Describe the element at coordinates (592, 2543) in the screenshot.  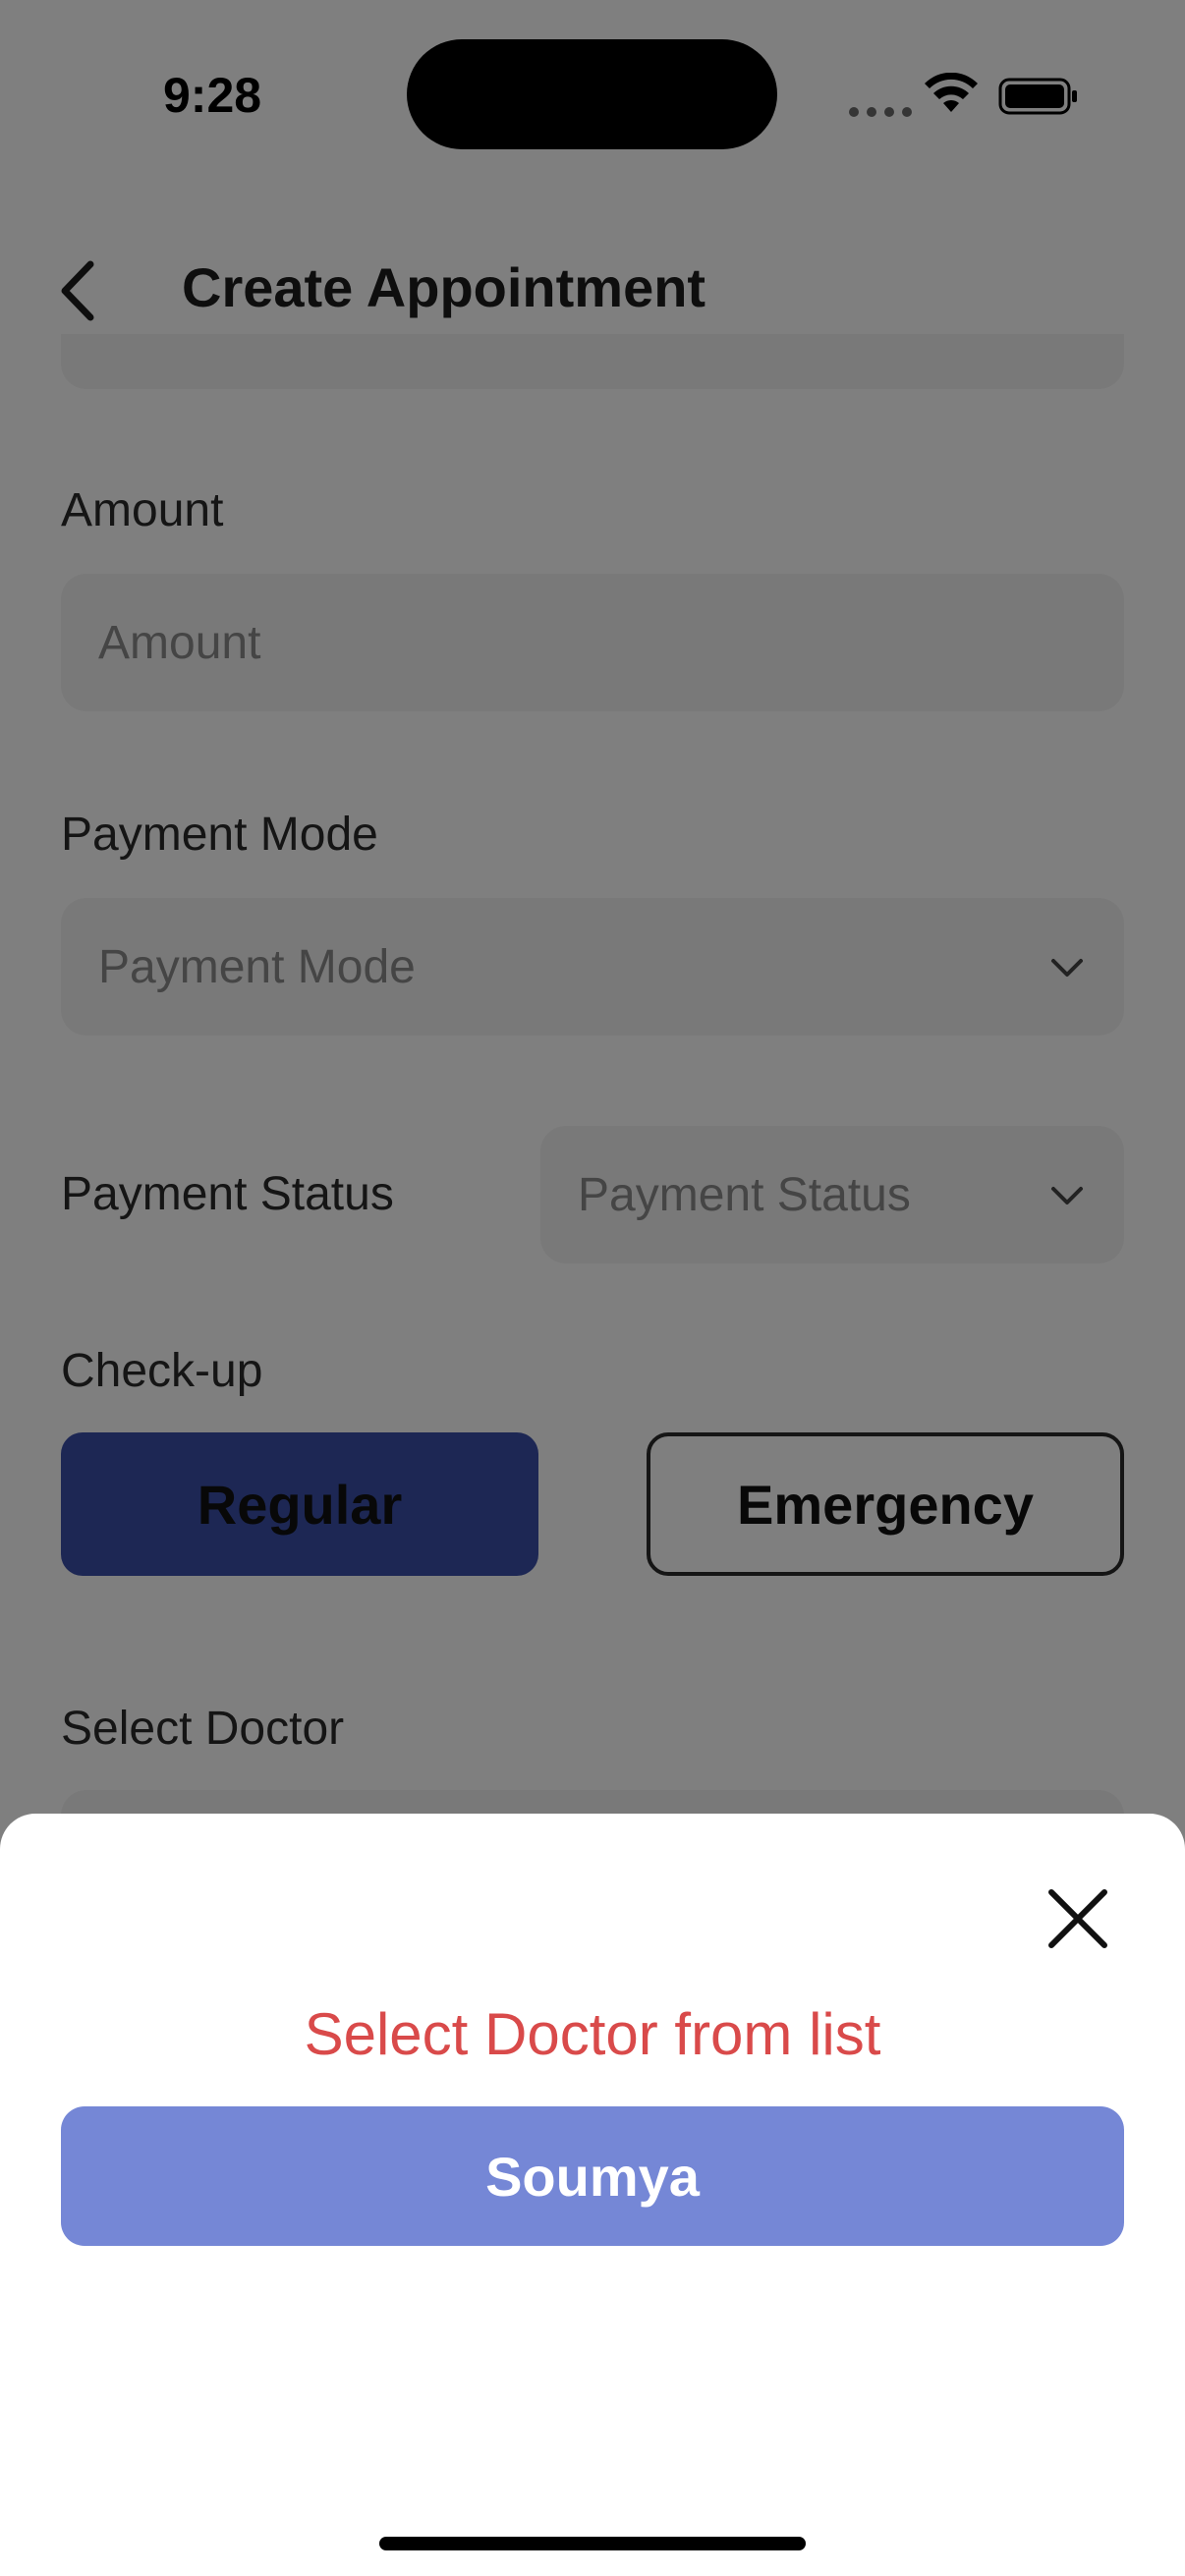
I see `home-indicator` at that location.